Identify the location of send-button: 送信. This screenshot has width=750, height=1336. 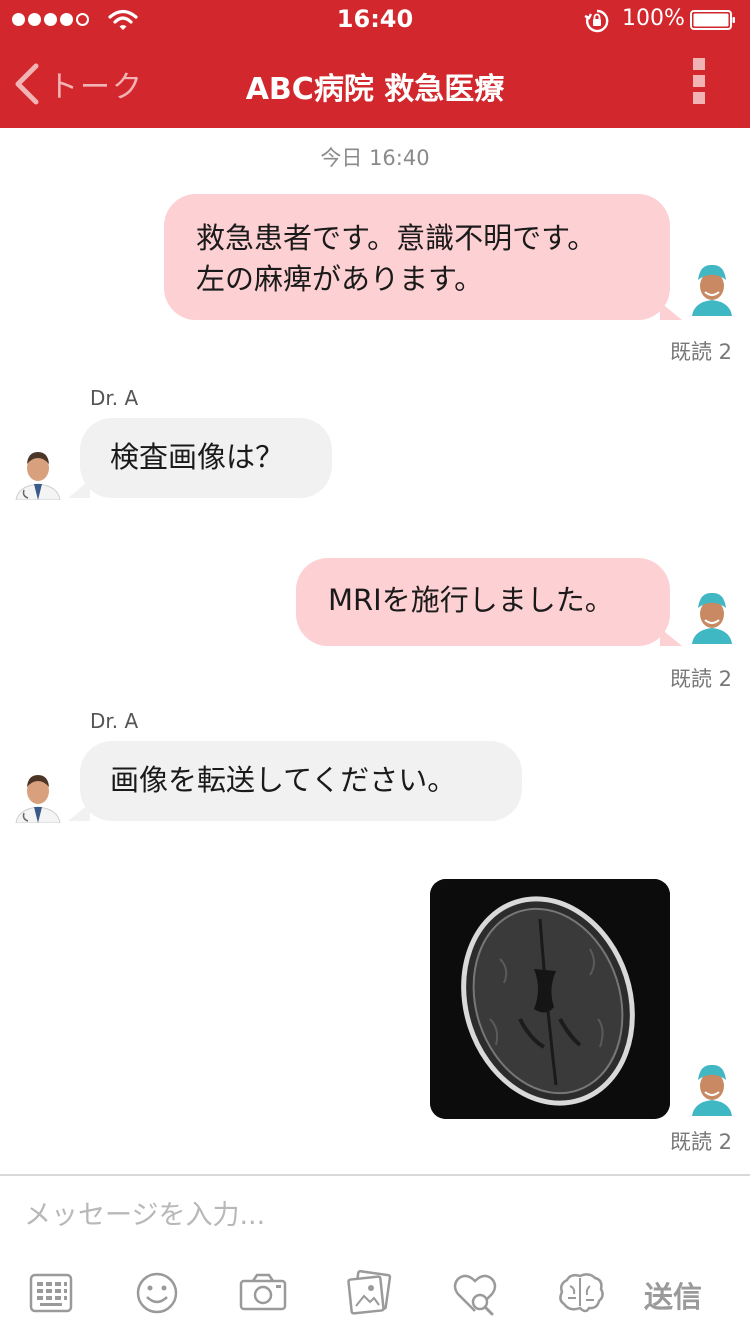
(673, 1295).